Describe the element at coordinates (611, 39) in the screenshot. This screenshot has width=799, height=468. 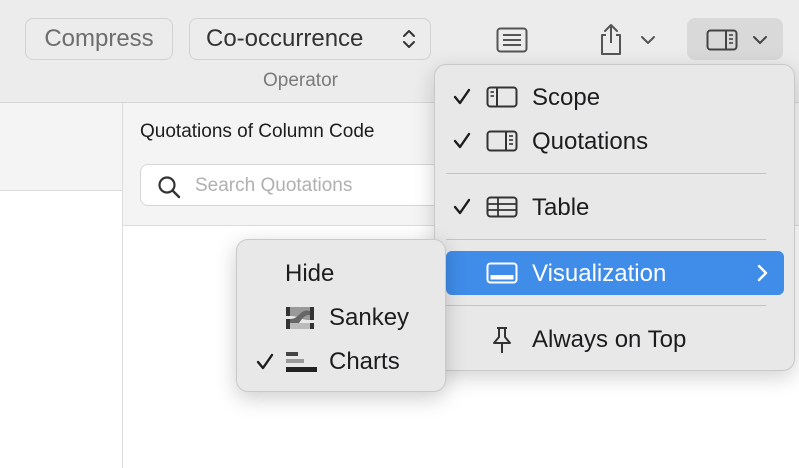
I see `share-icon` at that location.